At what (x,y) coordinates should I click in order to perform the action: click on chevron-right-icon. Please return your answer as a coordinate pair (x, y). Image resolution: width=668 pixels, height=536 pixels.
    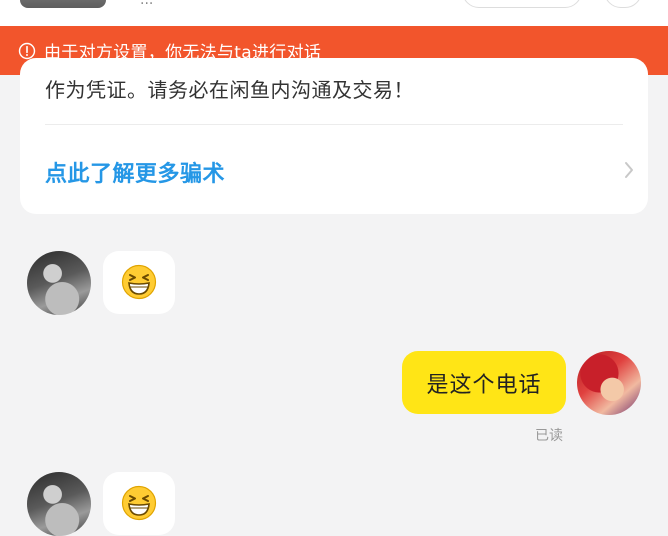
    Looking at the image, I should click on (629, 170).